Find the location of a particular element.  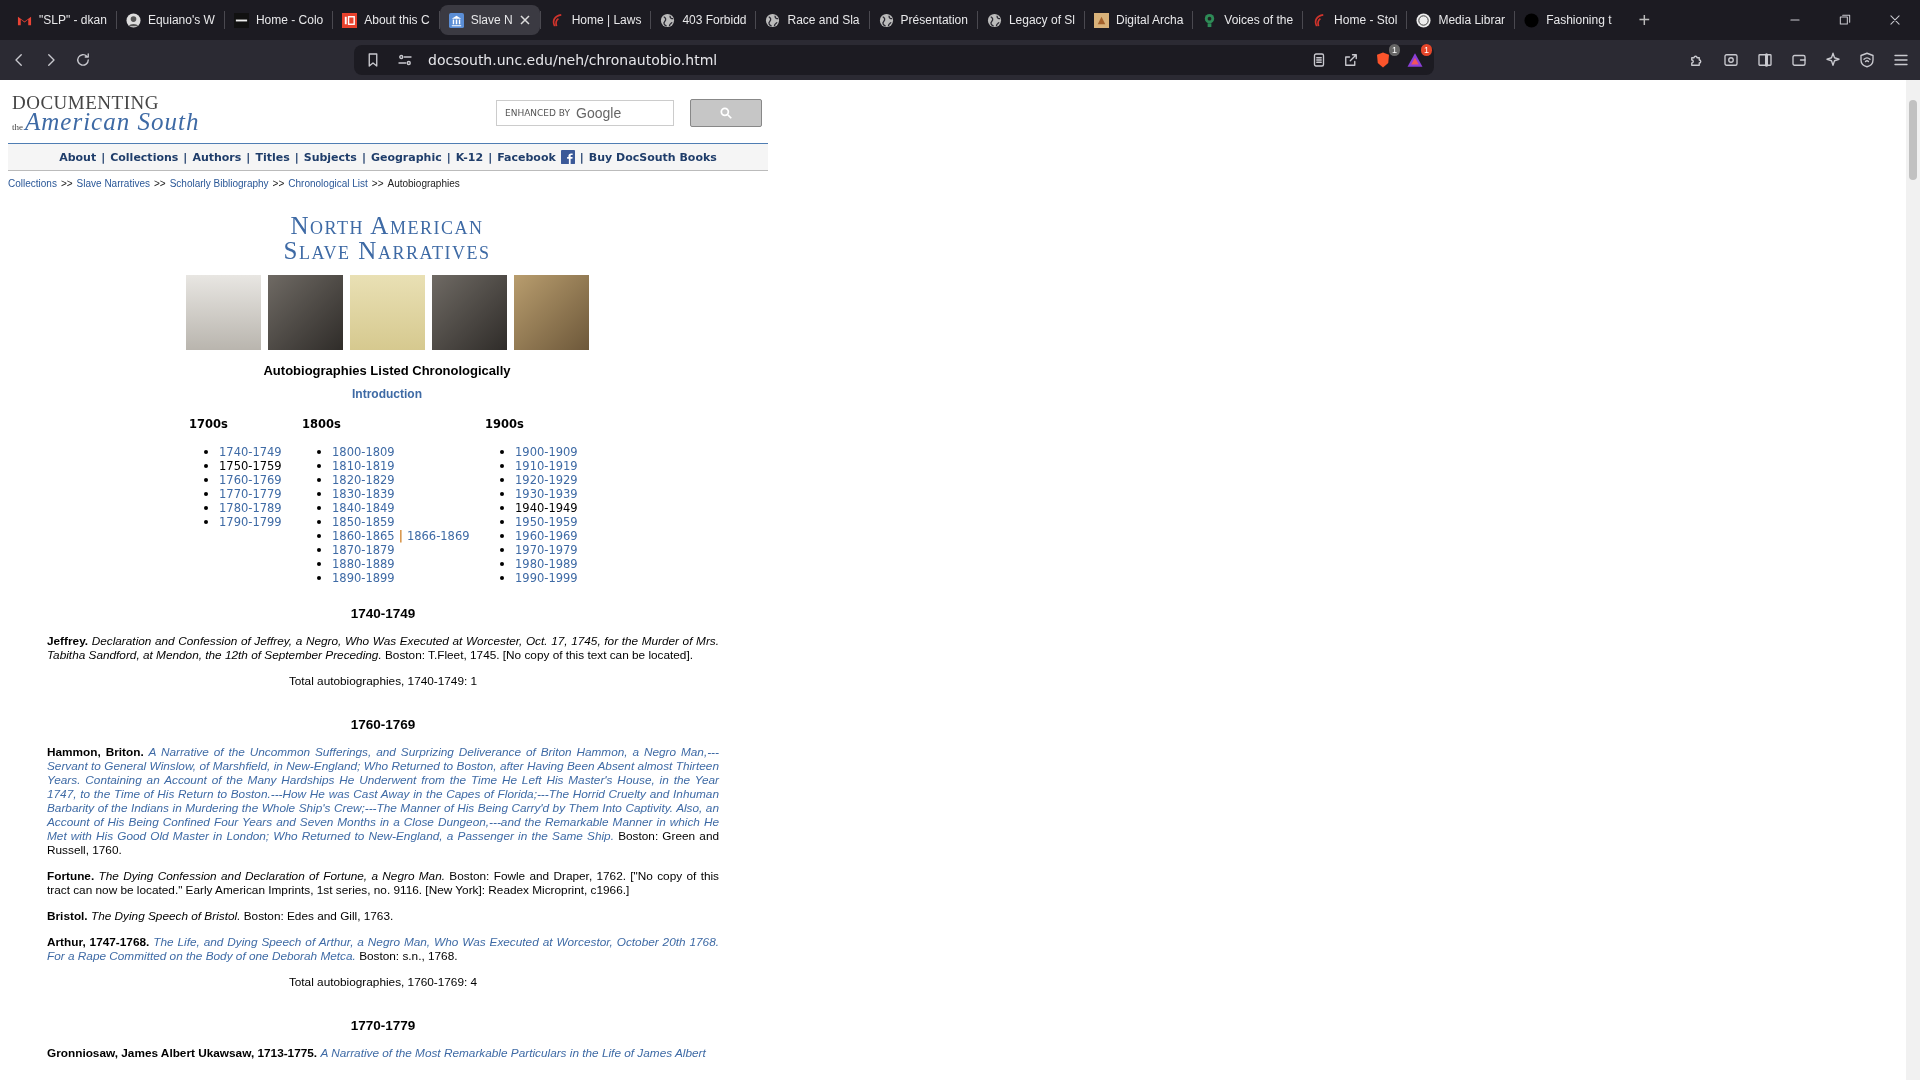

triangle-icon is located at coordinates (1415, 60).